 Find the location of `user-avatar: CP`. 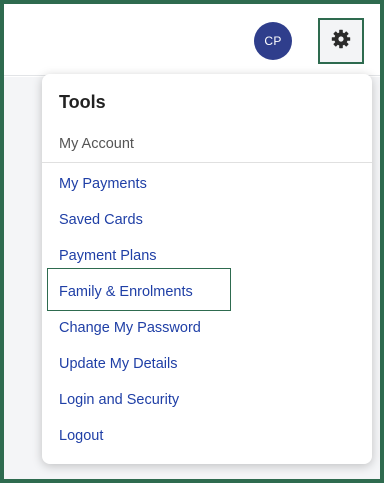

user-avatar: CP is located at coordinates (273, 41).